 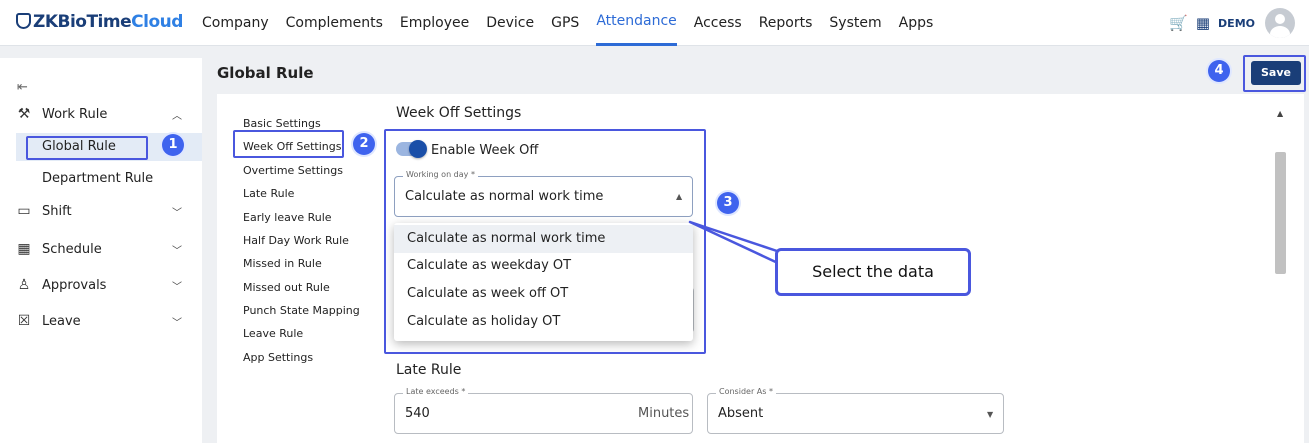 What do you see at coordinates (735, 243) in the screenshot?
I see `callout-pointer` at bounding box center [735, 243].